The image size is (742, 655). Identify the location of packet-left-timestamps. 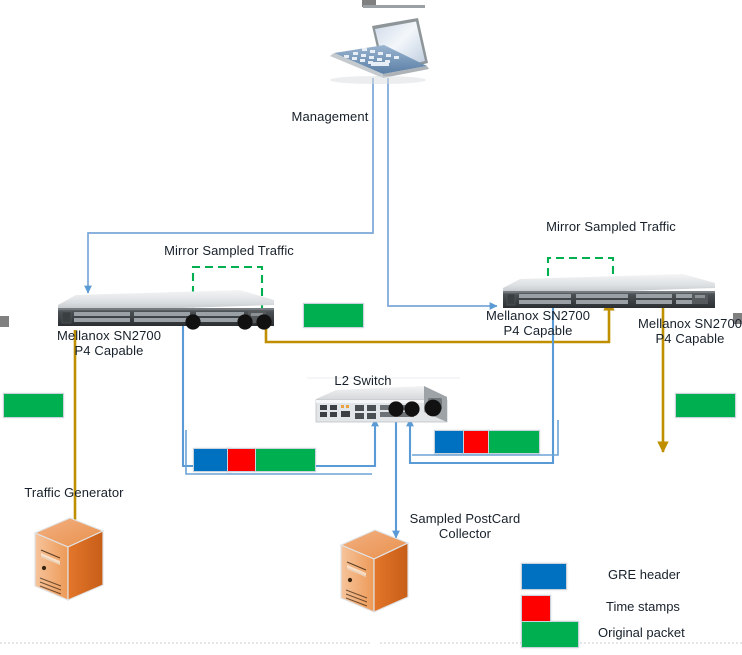
(241, 460).